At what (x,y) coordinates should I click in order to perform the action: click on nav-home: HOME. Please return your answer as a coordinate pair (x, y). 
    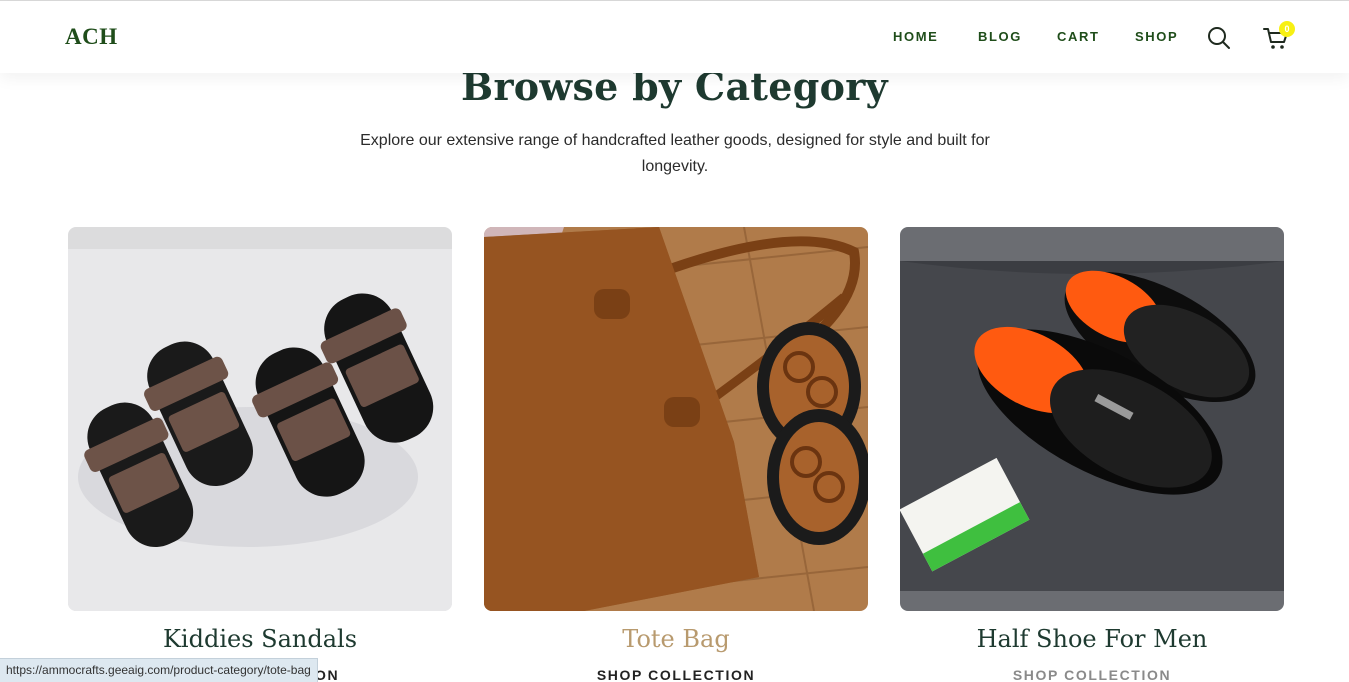
    Looking at the image, I should click on (915, 36).